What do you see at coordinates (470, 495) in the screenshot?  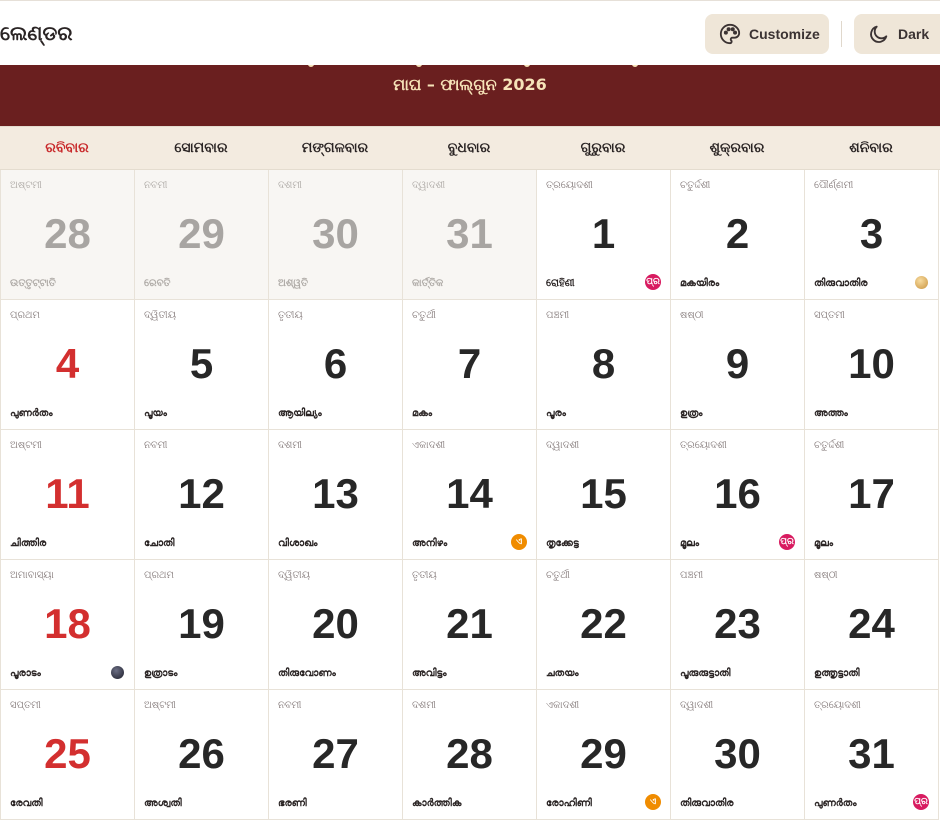 I see `day-cell: ଏକାଦଶୀ 14 അനിഴം ଏ` at bounding box center [470, 495].